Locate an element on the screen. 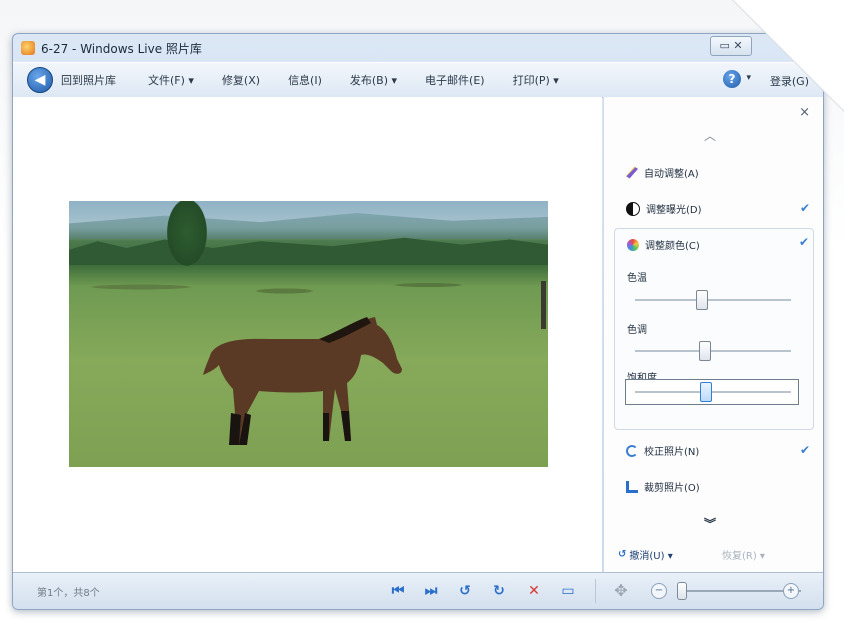 This screenshot has height=631, width=844. auto-adjust-button: 自动调整(A) is located at coordinates (662, 172).